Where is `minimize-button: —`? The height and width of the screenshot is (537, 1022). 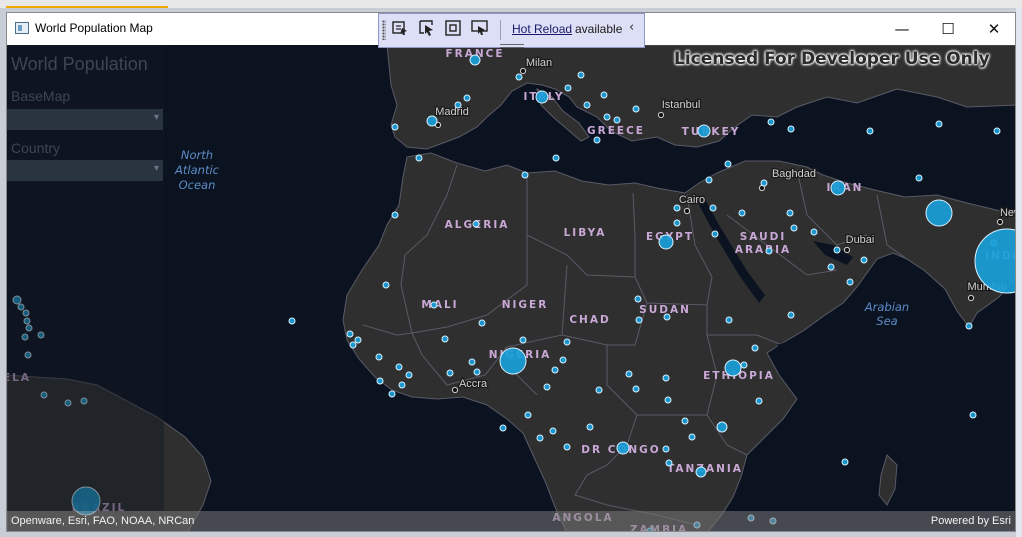 minimize-button: — is located at coordinates (902, 29).